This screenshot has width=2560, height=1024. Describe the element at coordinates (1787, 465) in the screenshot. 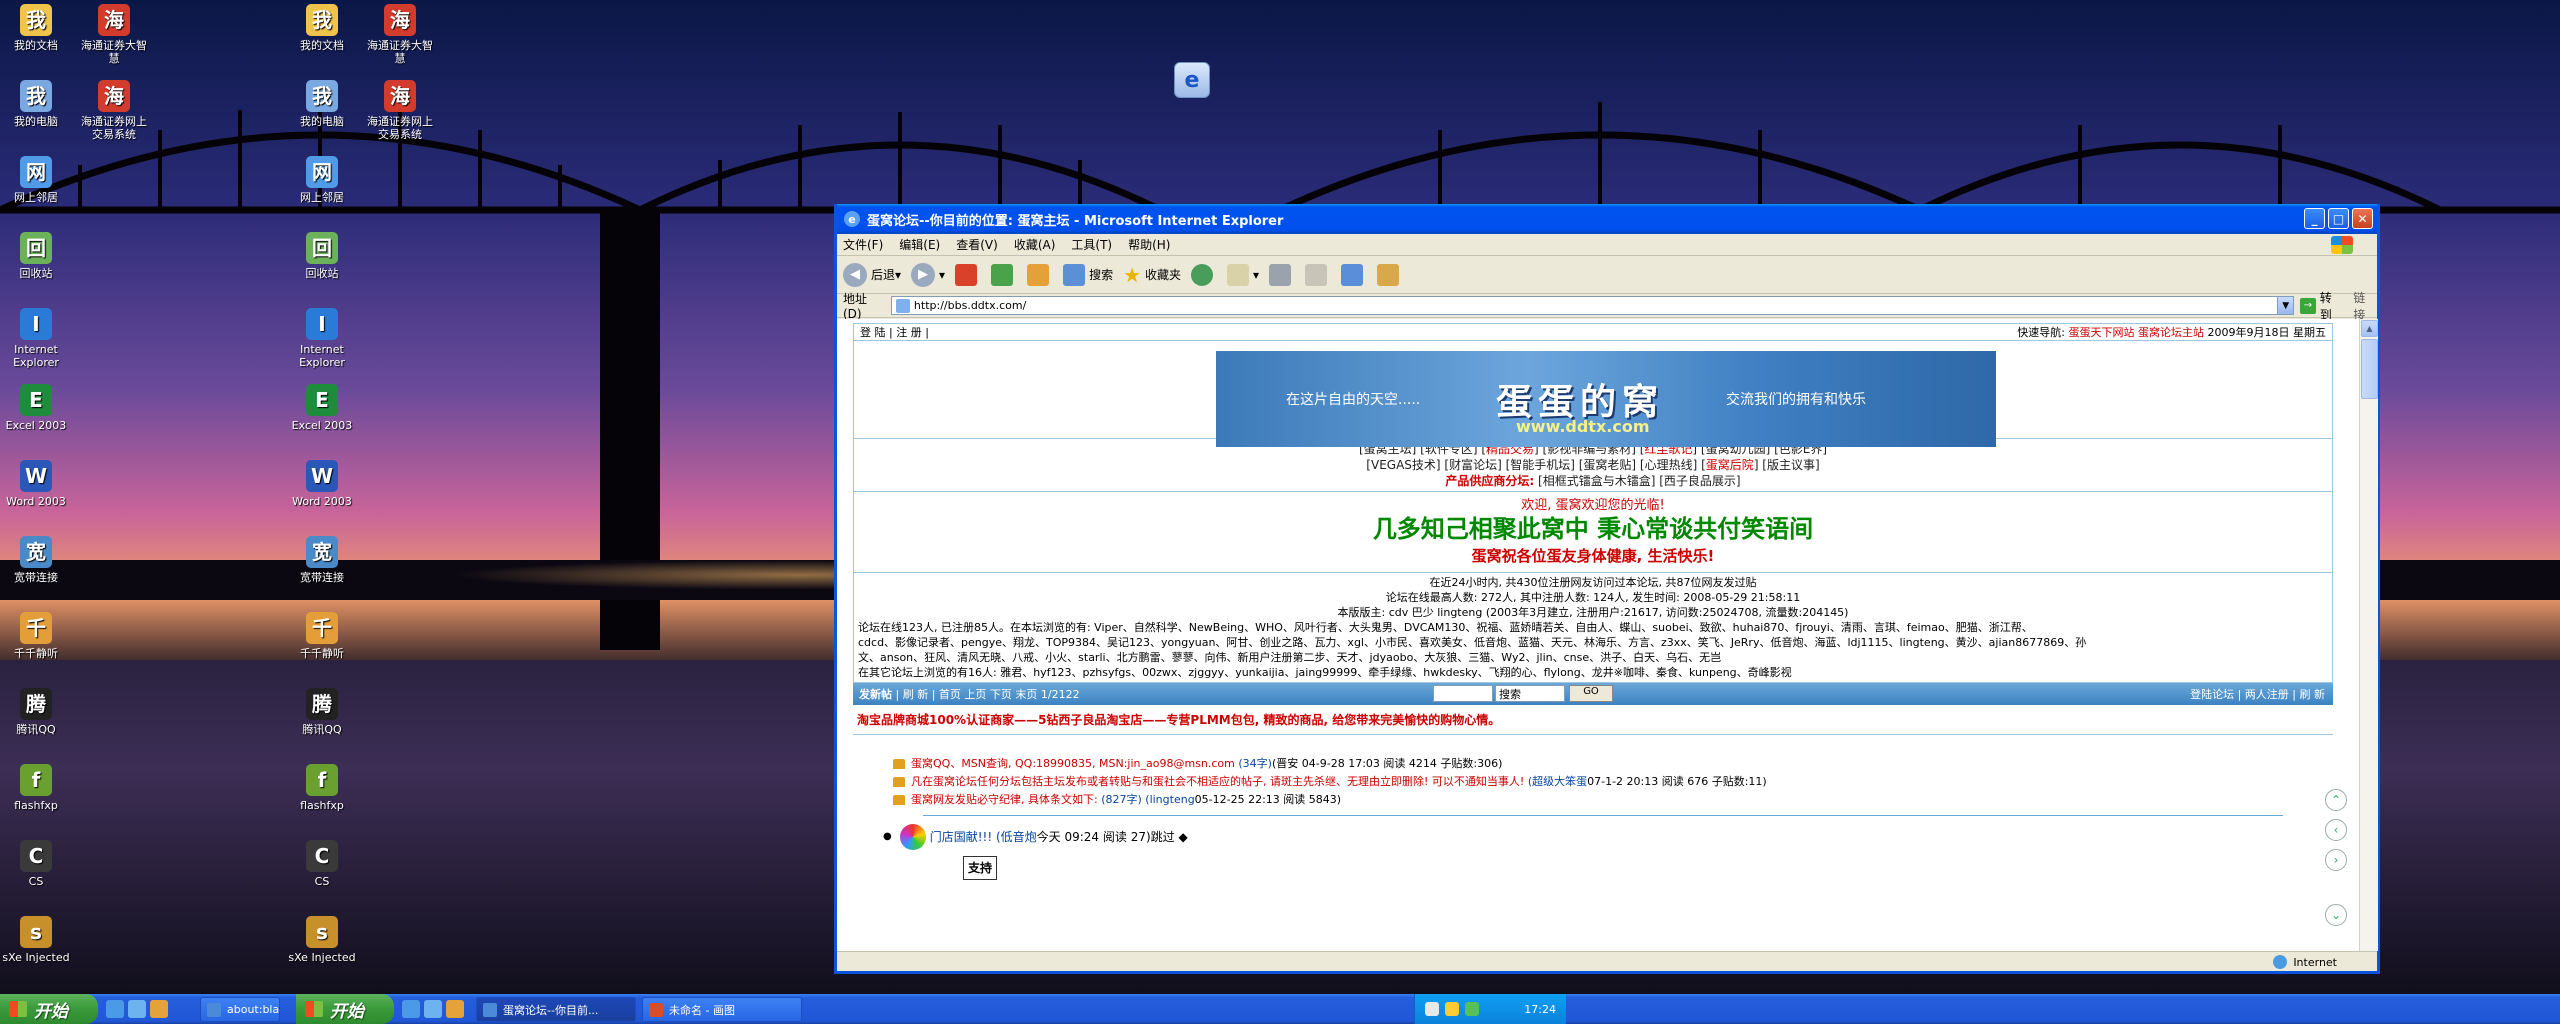

I see `board-links-line2b: ] [版主议事]` at that location.